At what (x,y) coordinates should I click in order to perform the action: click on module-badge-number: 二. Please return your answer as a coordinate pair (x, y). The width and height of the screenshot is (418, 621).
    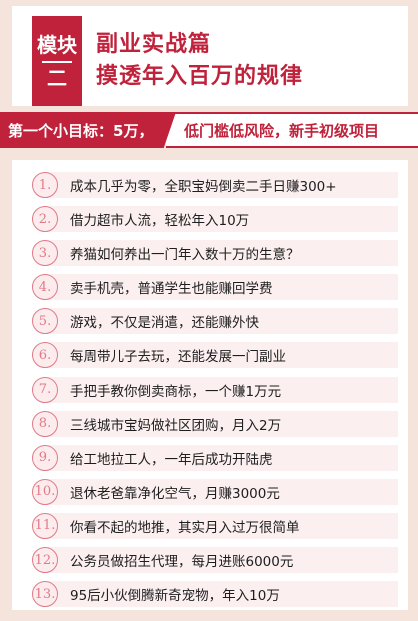
    Looking at the image, I should click on (57, 77).